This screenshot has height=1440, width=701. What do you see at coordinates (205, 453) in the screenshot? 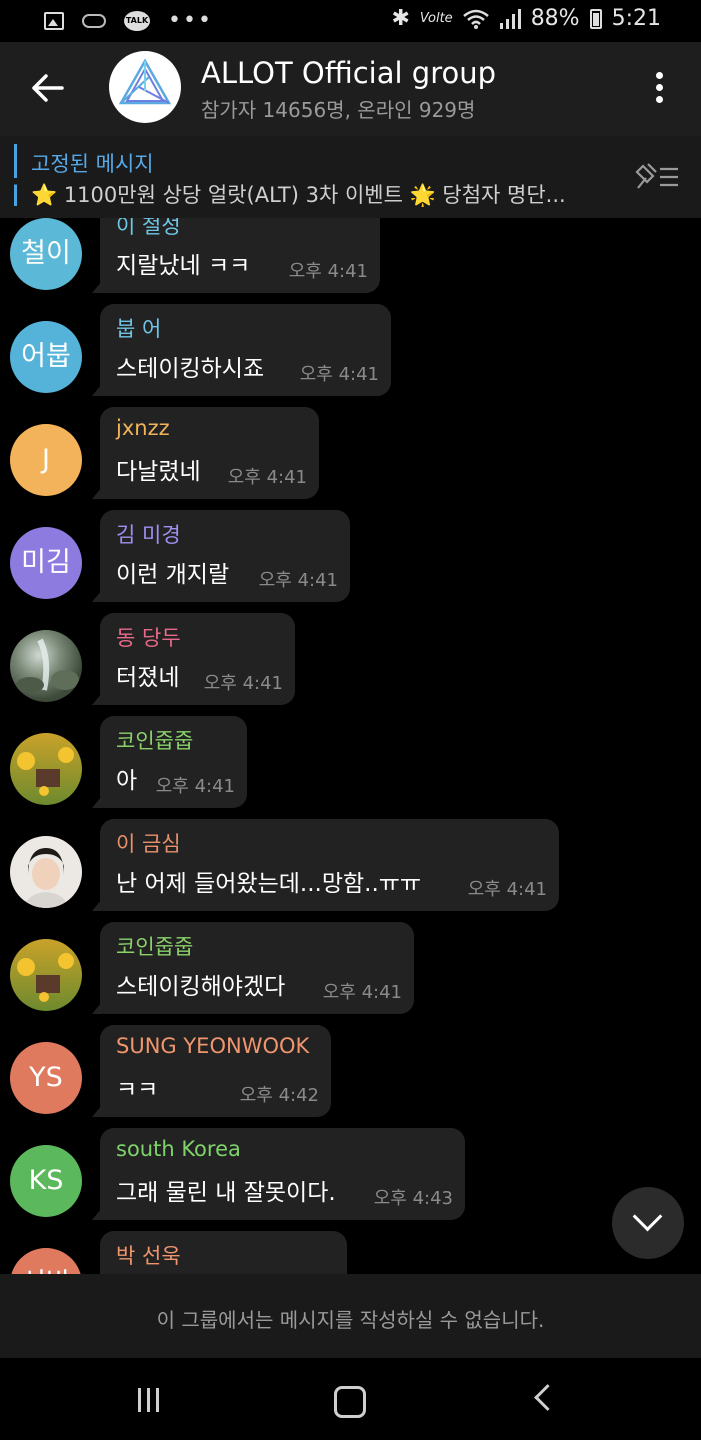
I see `message-bubble: jxnzz 다날렸네 오후 4:41` at bounding box center [205, 453].